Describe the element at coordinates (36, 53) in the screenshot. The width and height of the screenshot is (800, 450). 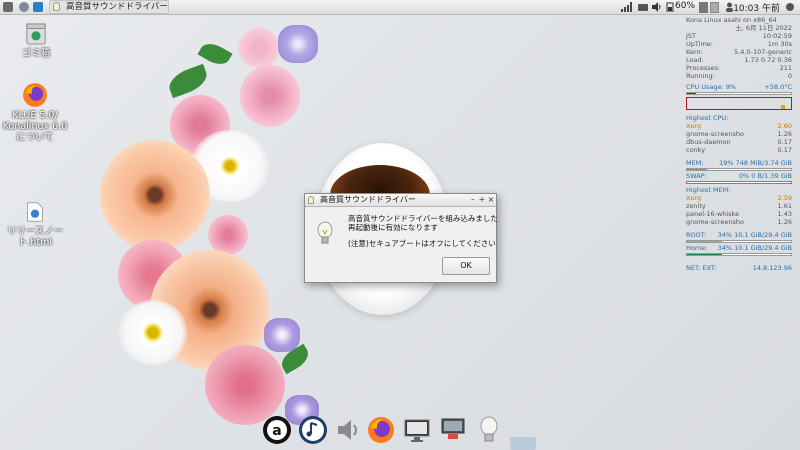
I see `desktop-icon-label: ゴミ箱` at that location.